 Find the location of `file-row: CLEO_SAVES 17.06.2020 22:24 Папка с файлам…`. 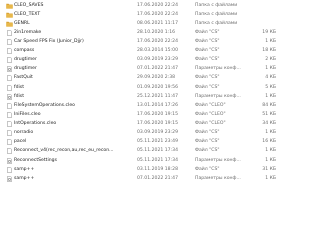

file-row: CLEO_SAVES 17.06.2020 22:24 Папка с файлам… is located at coordinates (148, 6).